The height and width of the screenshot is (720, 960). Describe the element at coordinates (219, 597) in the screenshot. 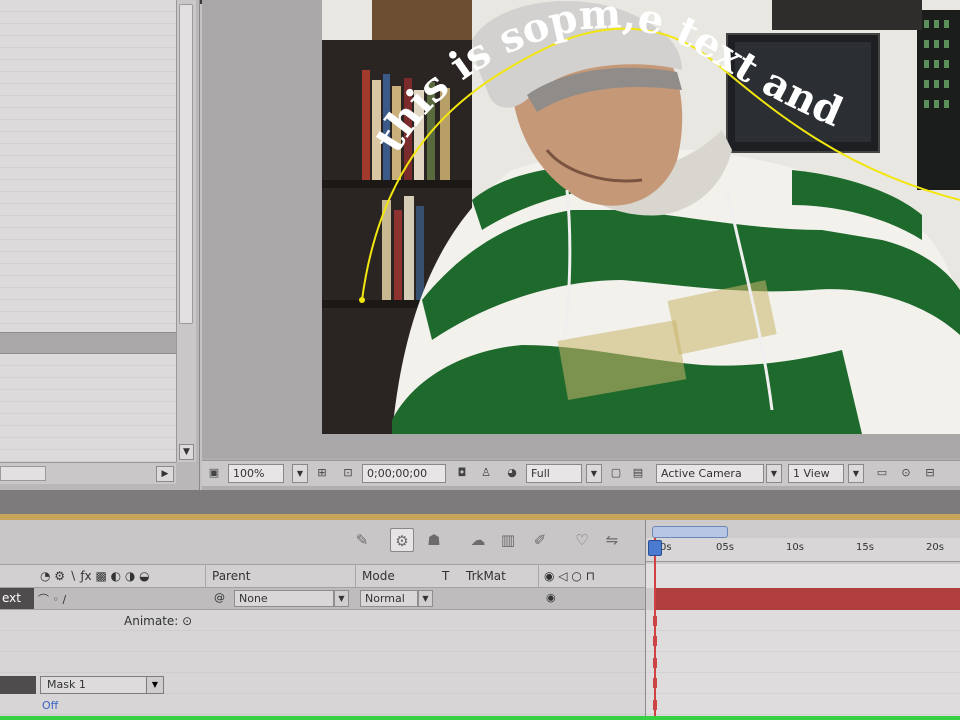

I see `pick-whip-icon: @` at that location.